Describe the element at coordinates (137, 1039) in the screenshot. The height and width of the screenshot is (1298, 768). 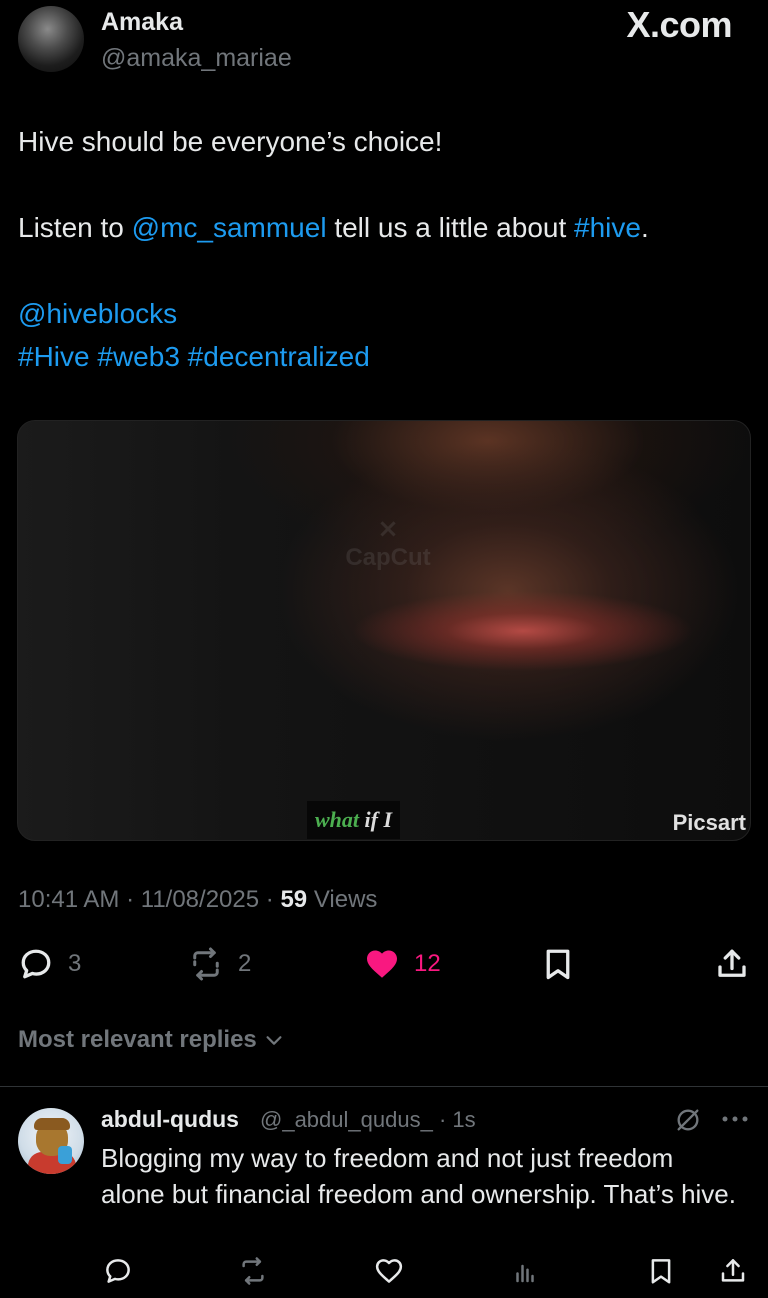
I see `replies-sort-label: Most relevant replies` at that location.